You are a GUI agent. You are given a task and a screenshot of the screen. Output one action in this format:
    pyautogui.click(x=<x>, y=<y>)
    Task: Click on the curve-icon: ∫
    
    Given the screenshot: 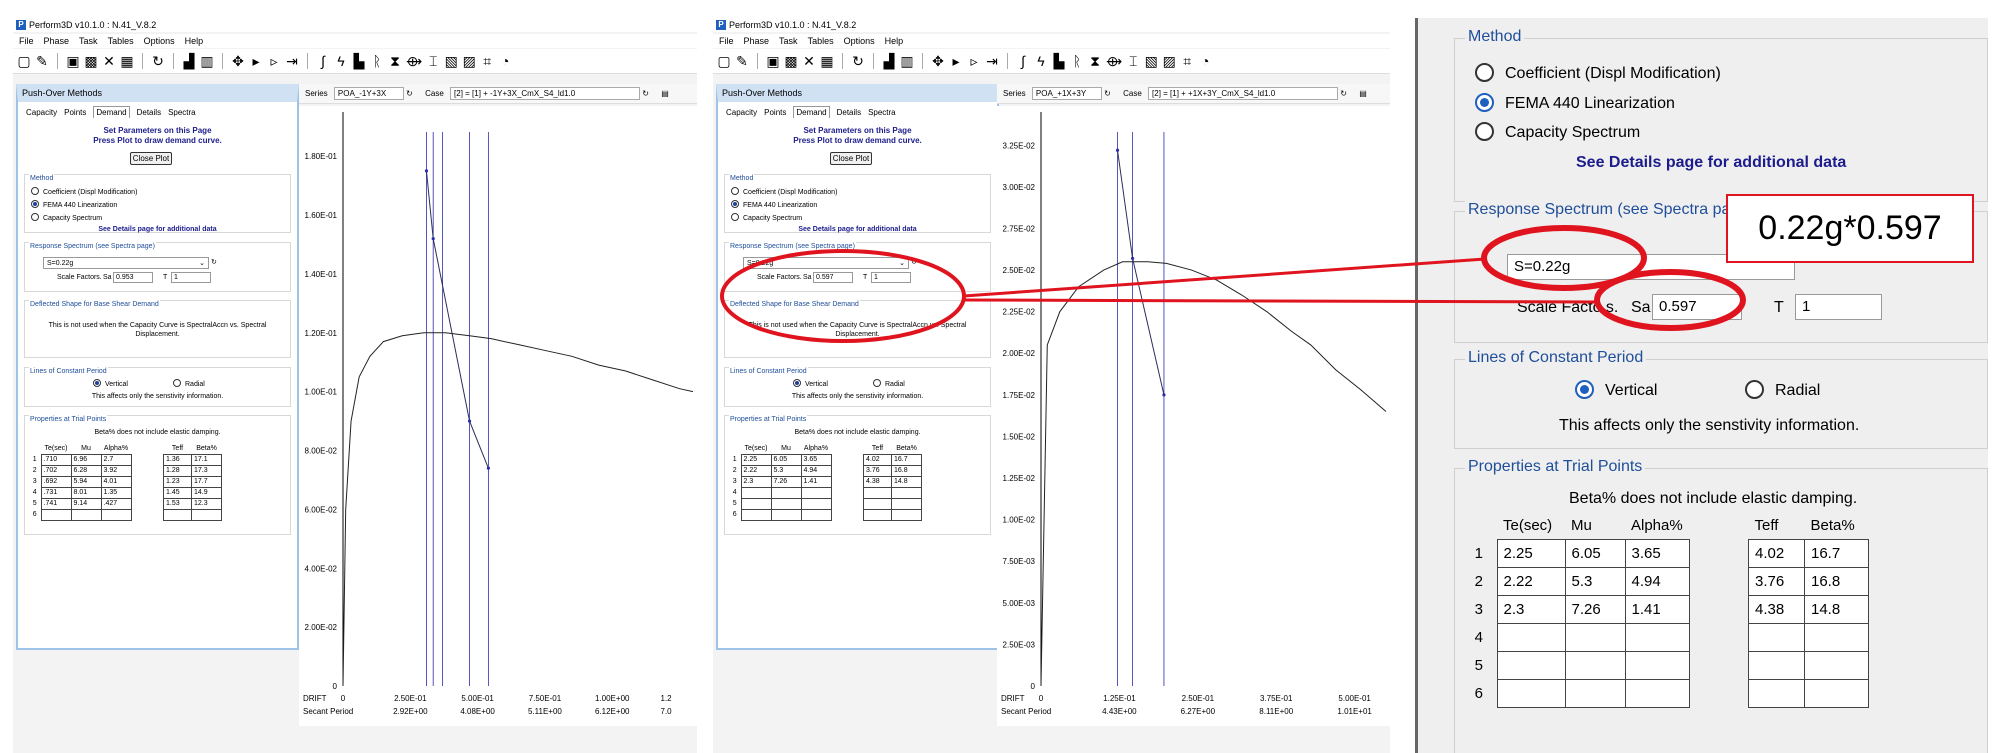 What is the action you would take?
    pyautogui.click(x=1023, y=61)
    